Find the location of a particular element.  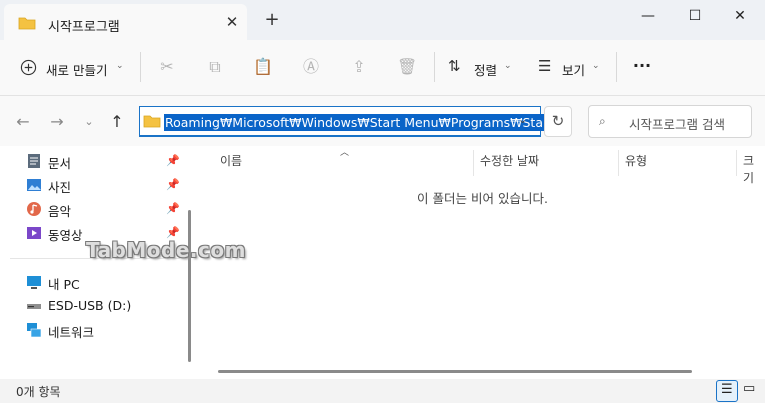

pictures-icon is located at coordinates (34, 185).